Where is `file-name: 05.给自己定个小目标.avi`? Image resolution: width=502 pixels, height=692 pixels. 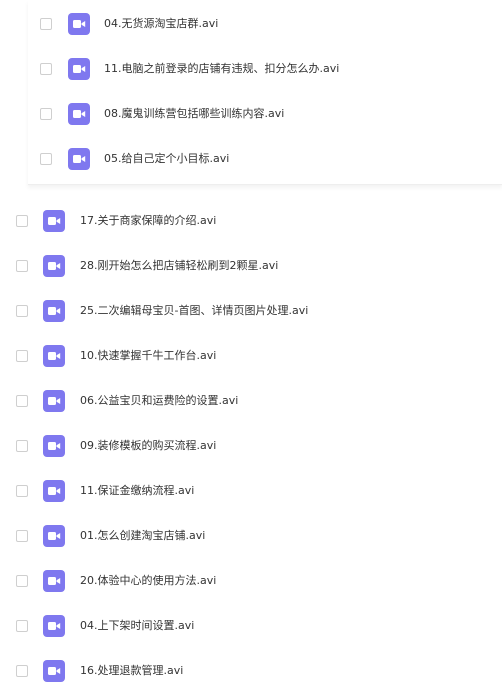
file-name: 05.给自己定个小目标.avi is located at coordinates (166, 159).